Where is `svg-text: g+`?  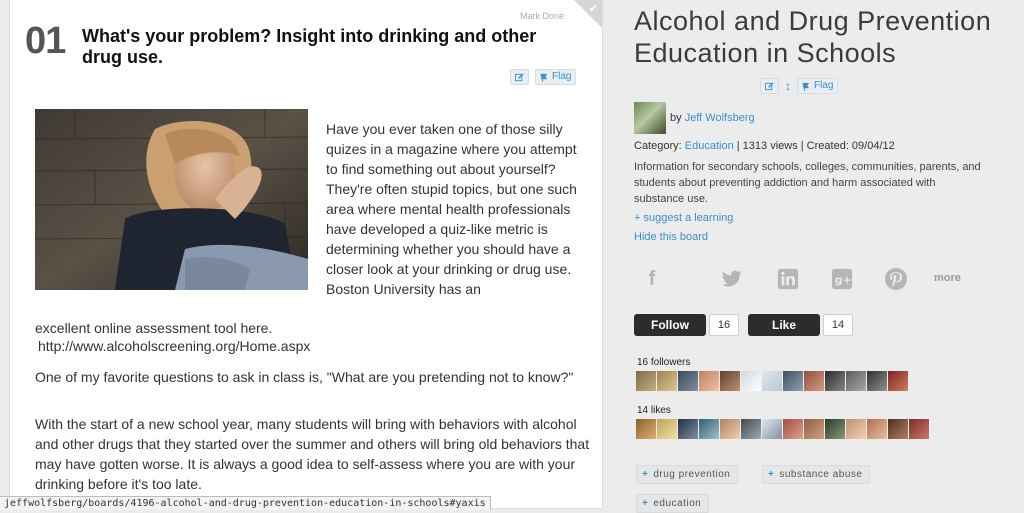 svg-text: g+ is located at coordinates (843, 280).